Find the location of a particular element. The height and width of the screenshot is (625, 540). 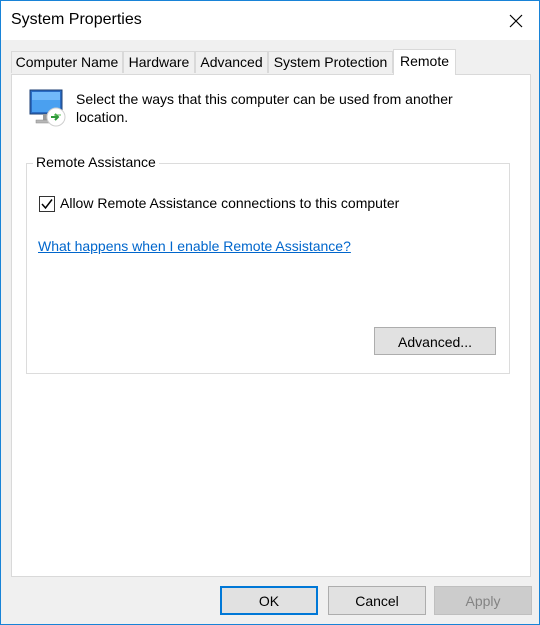

checkmark-icon is located at coordinates (47, 204).